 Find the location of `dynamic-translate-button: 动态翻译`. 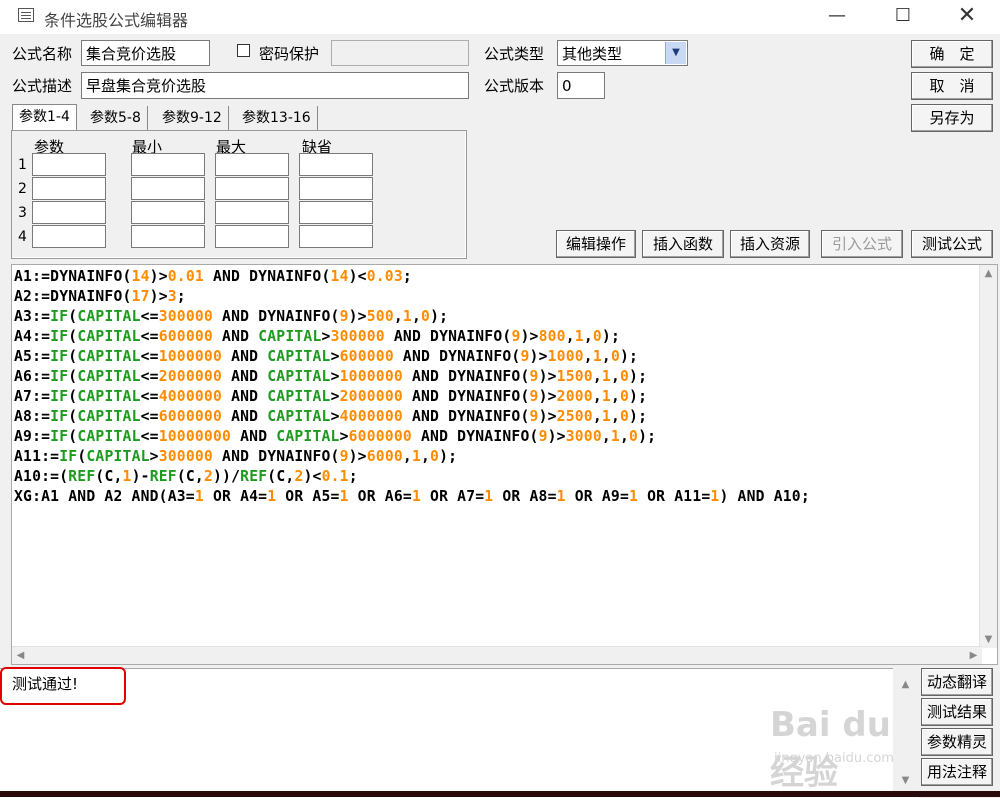

dynamic-translate-button: 动态翻译 is located at coordinates (957, 682).